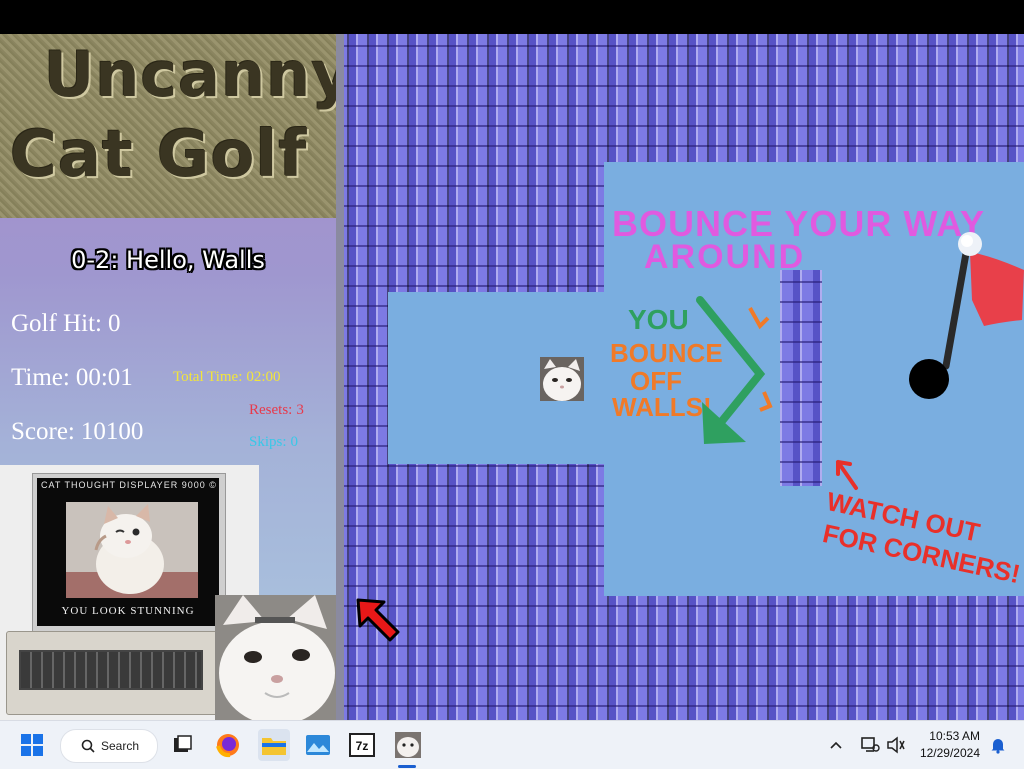  What do you see at coordinates (274, 745) in the screenshot?
I see `file-explorer-icon` at bounding box center [274, 745].